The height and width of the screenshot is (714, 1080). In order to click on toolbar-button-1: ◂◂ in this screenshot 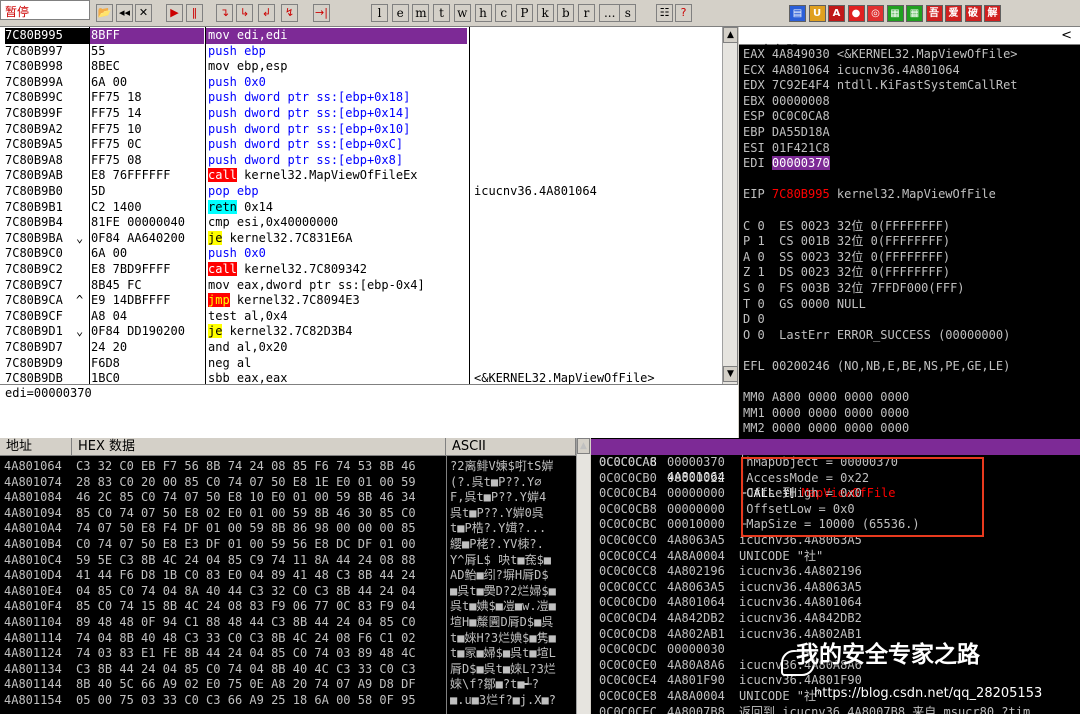, I will do `click(124, 13)`.